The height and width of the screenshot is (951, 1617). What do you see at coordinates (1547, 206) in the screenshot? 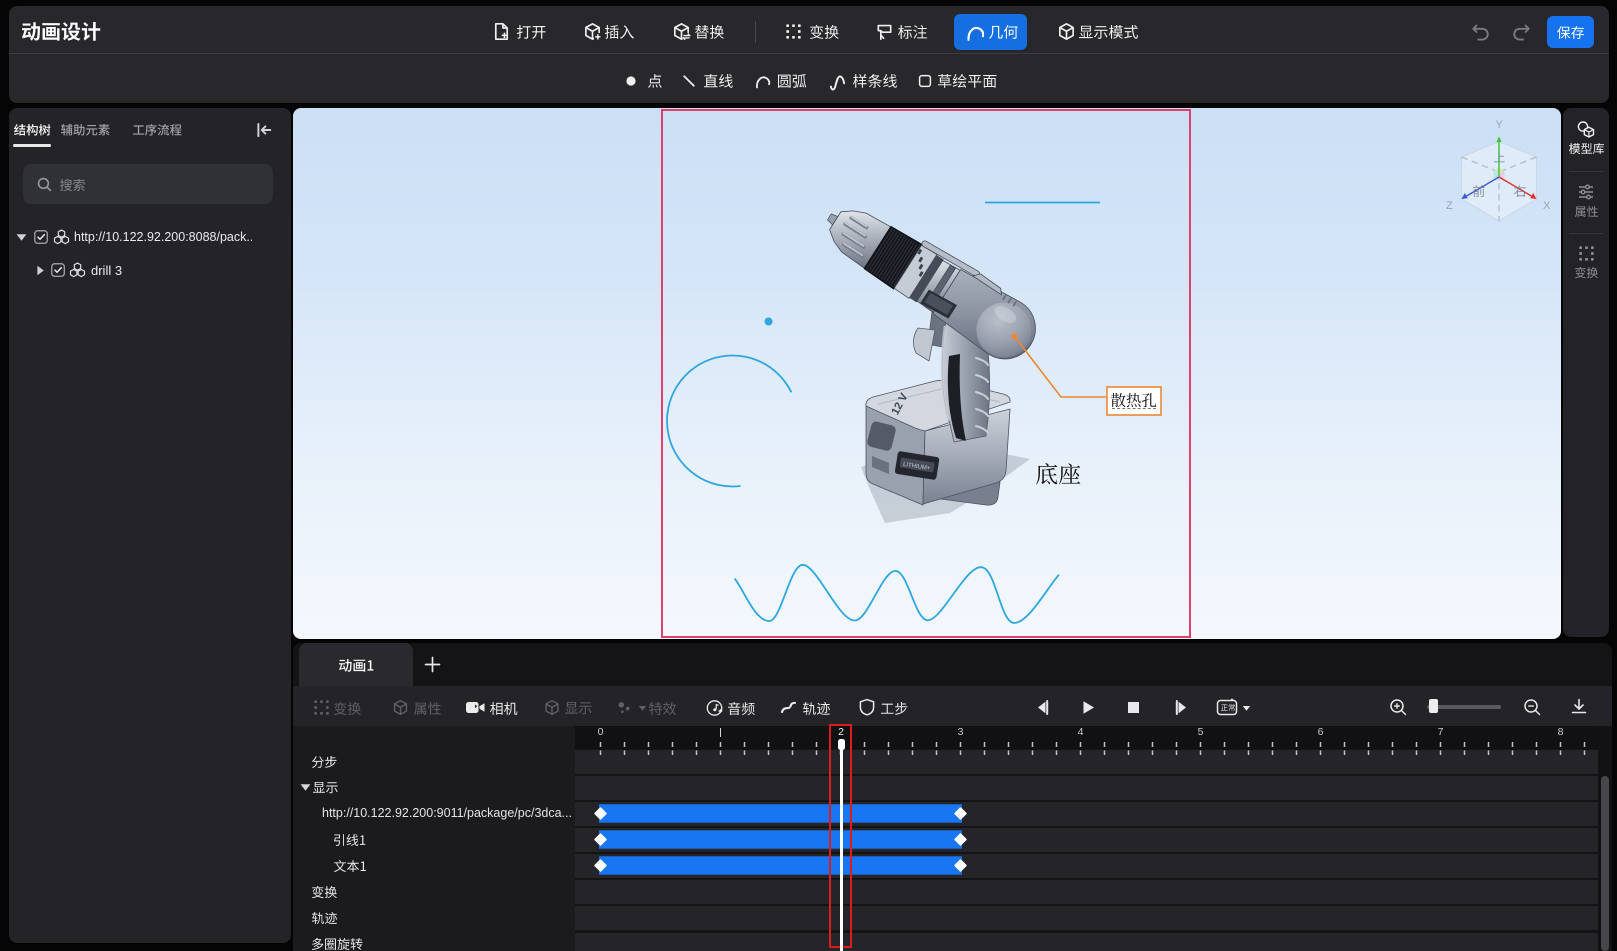
I see `svg-text: X` at bounding box center [1547, 206].